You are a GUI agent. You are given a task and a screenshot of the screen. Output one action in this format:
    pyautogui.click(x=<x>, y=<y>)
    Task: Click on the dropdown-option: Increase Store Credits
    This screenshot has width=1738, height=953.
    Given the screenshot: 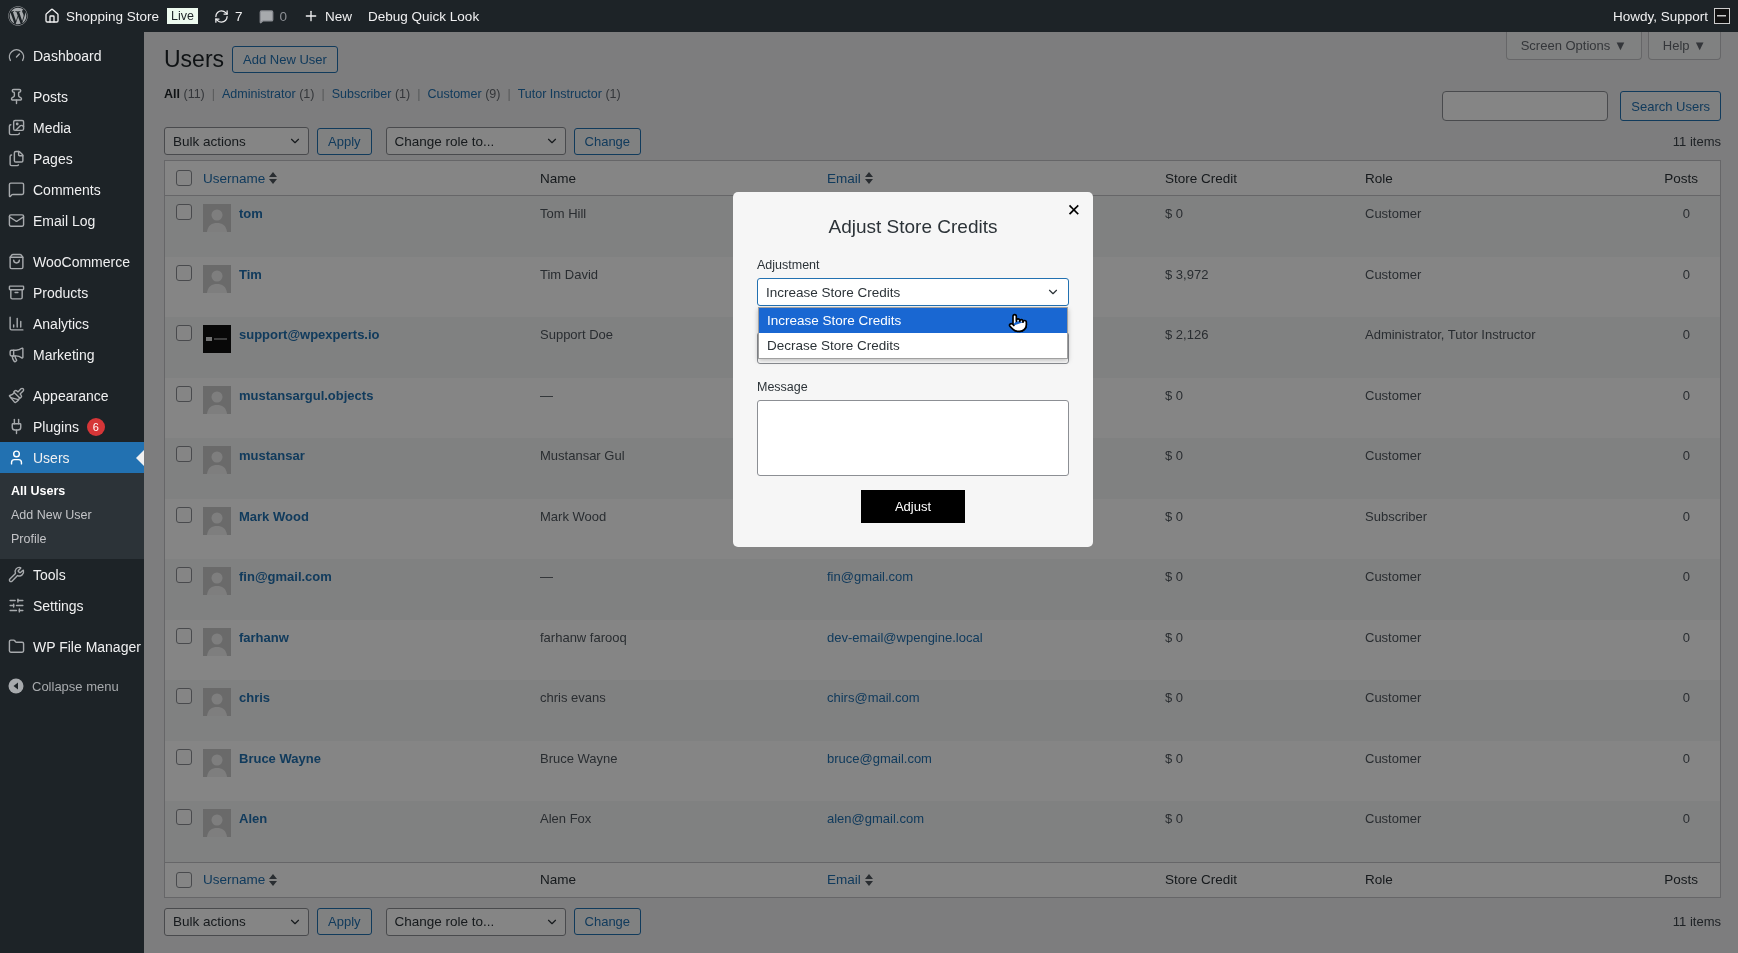 What is the action you would take?
    pyautogui.click(x=913, y=320)
    